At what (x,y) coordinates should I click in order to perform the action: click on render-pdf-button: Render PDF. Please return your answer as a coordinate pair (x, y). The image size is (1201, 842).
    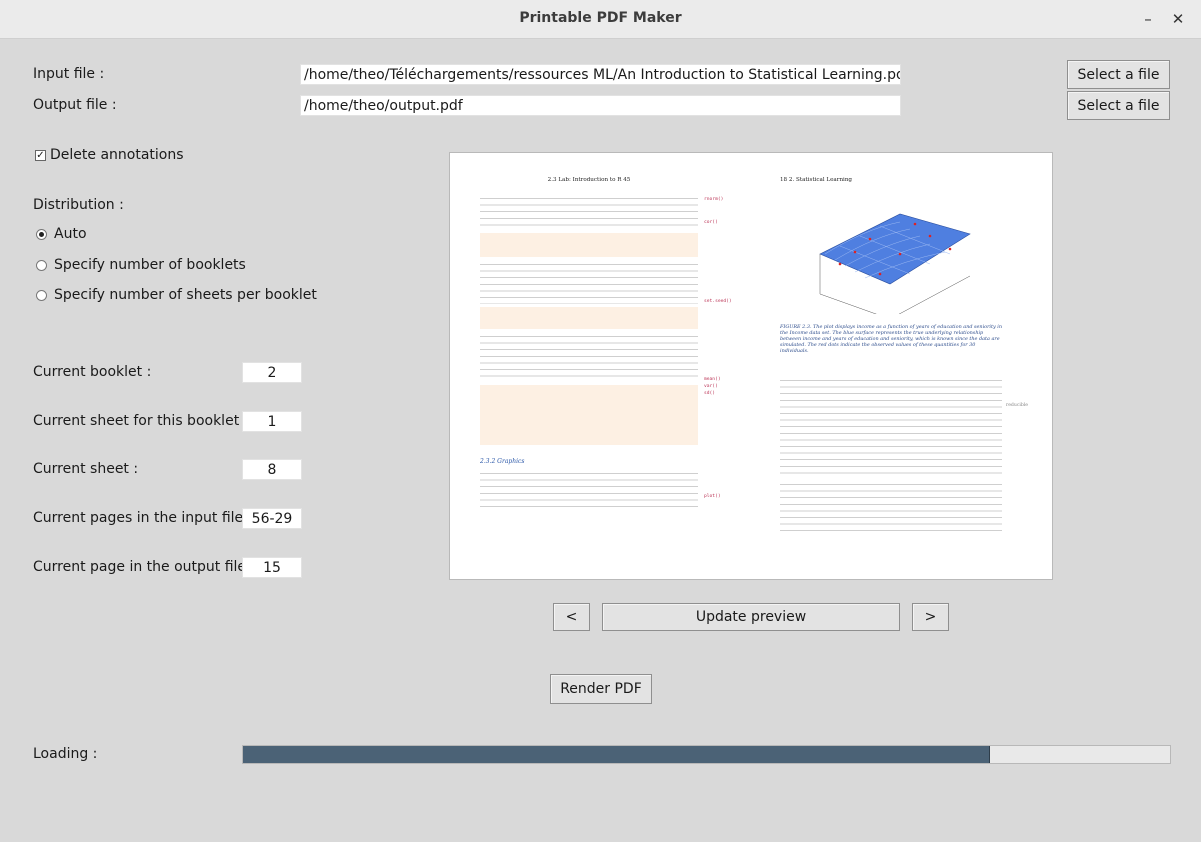
    Looking at the image, I should click on (601, 689).